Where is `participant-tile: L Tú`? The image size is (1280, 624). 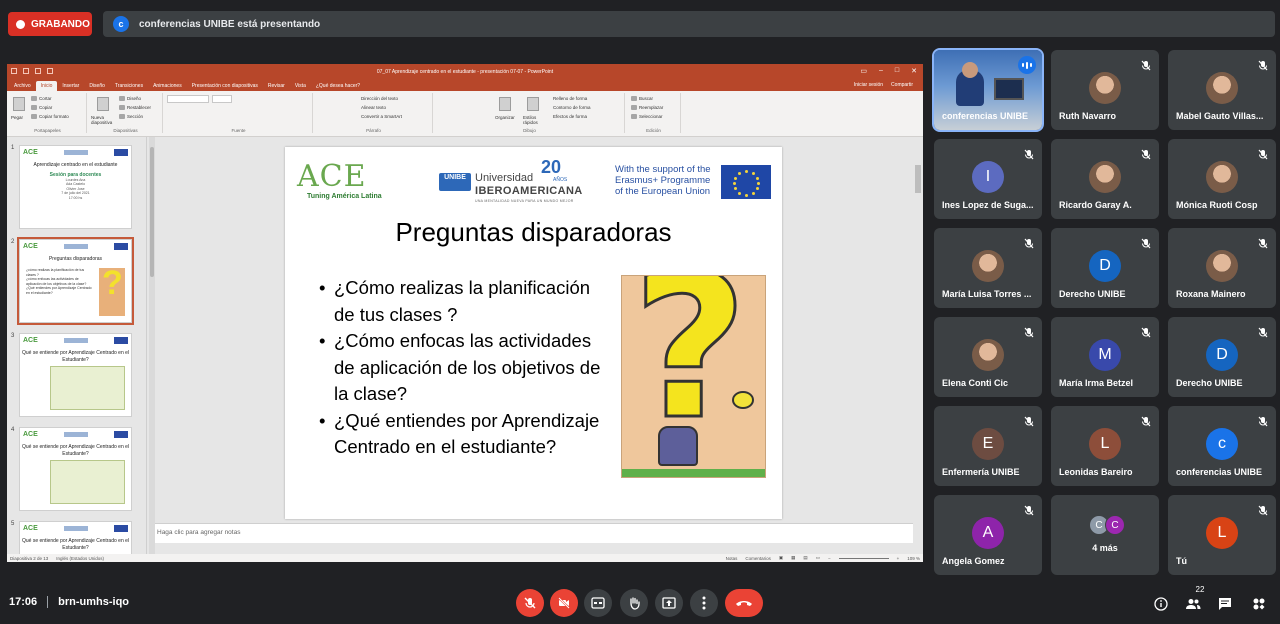 participant-tile: L Tú is located at coordinates (1222, 535).